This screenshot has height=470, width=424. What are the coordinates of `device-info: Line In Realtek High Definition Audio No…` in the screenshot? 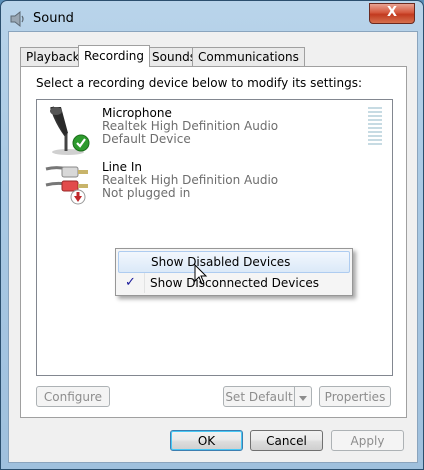 It's located at (190, 180).